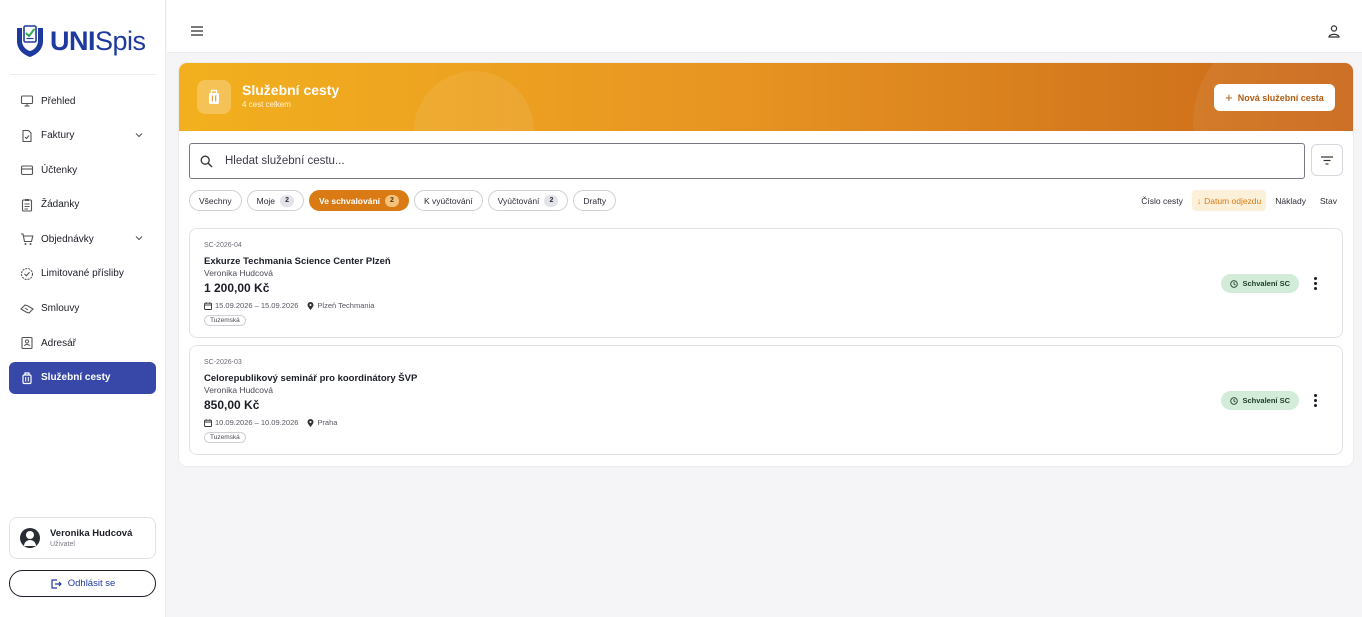 Image resolution: width=1362 pixels, height=617 pixels. I want to click on sidebar-item-label: Služební cesty, so click(76, 378).